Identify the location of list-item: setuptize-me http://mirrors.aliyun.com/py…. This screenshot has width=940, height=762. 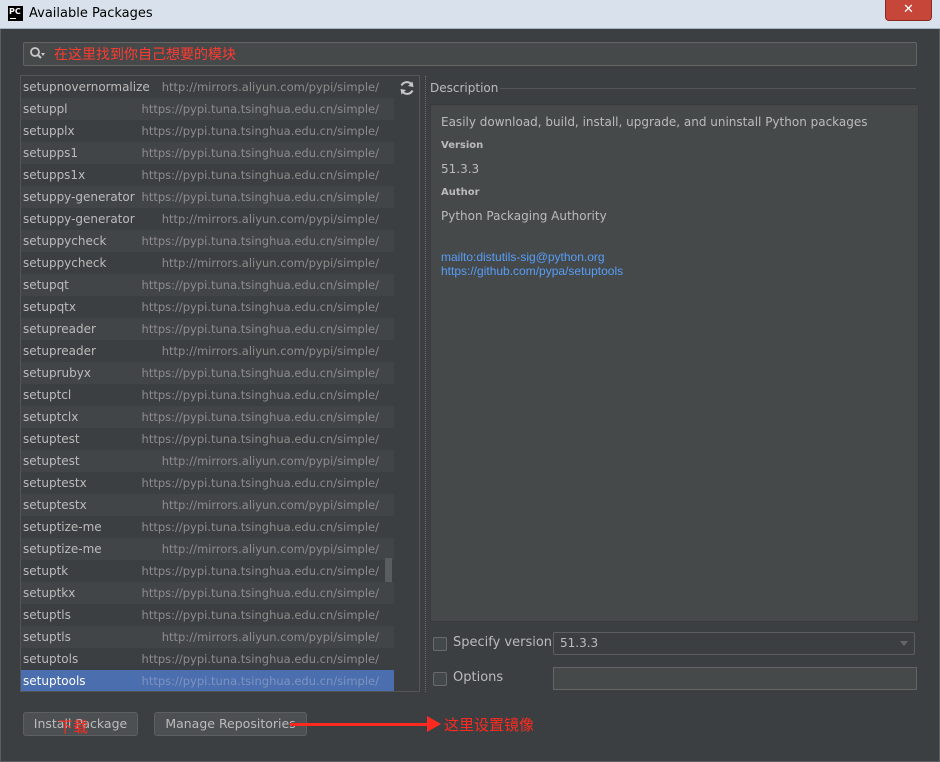
(207, 549).